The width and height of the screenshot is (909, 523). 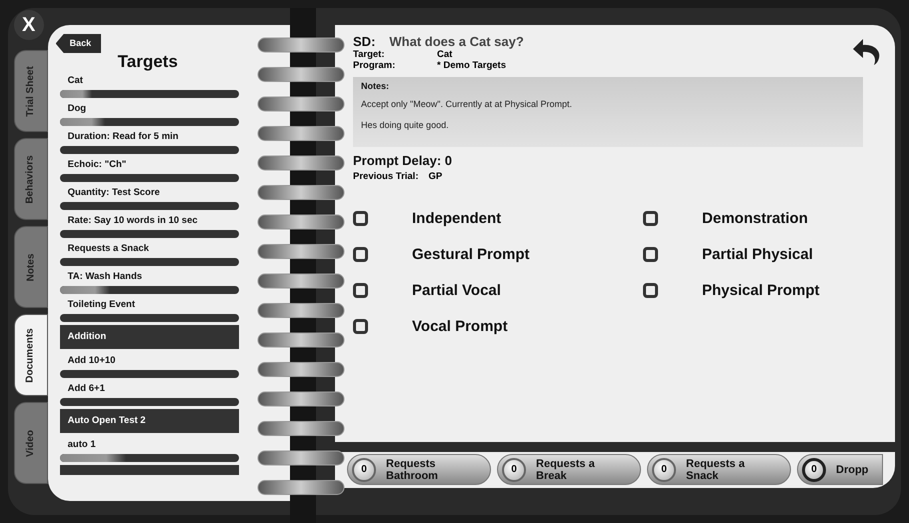 What do you see at coordinates (419, 469) in the screenshot?
I see `behavior-button: 0 Requests Bathroom` at bounding box center [419, 469].